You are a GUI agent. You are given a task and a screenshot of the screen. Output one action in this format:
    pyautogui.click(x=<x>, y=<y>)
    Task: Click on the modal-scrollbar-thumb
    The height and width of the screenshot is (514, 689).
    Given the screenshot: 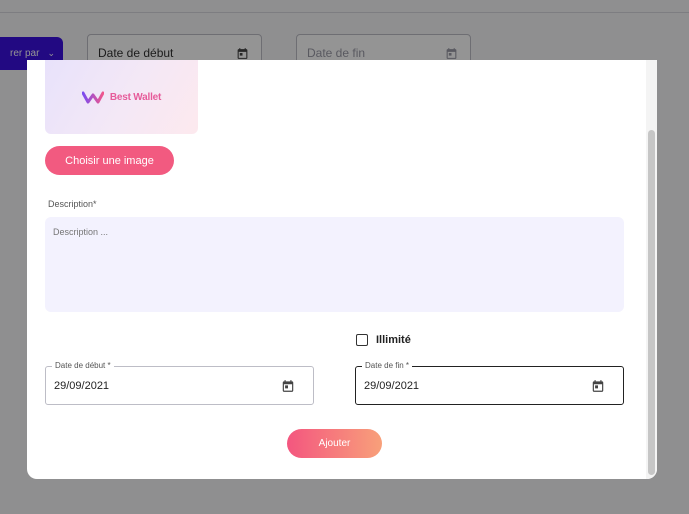 What is the action you would take?
    pyautogui.click(x=651, y=302)
    